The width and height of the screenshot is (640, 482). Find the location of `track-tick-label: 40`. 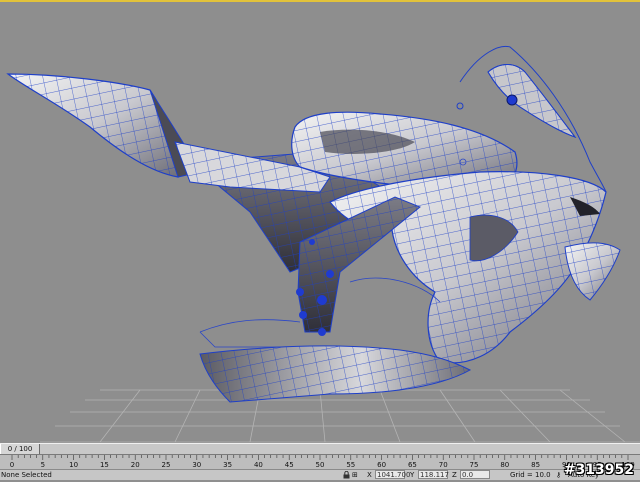

track-tick-label: 40 is located at coordinates (258, 465).